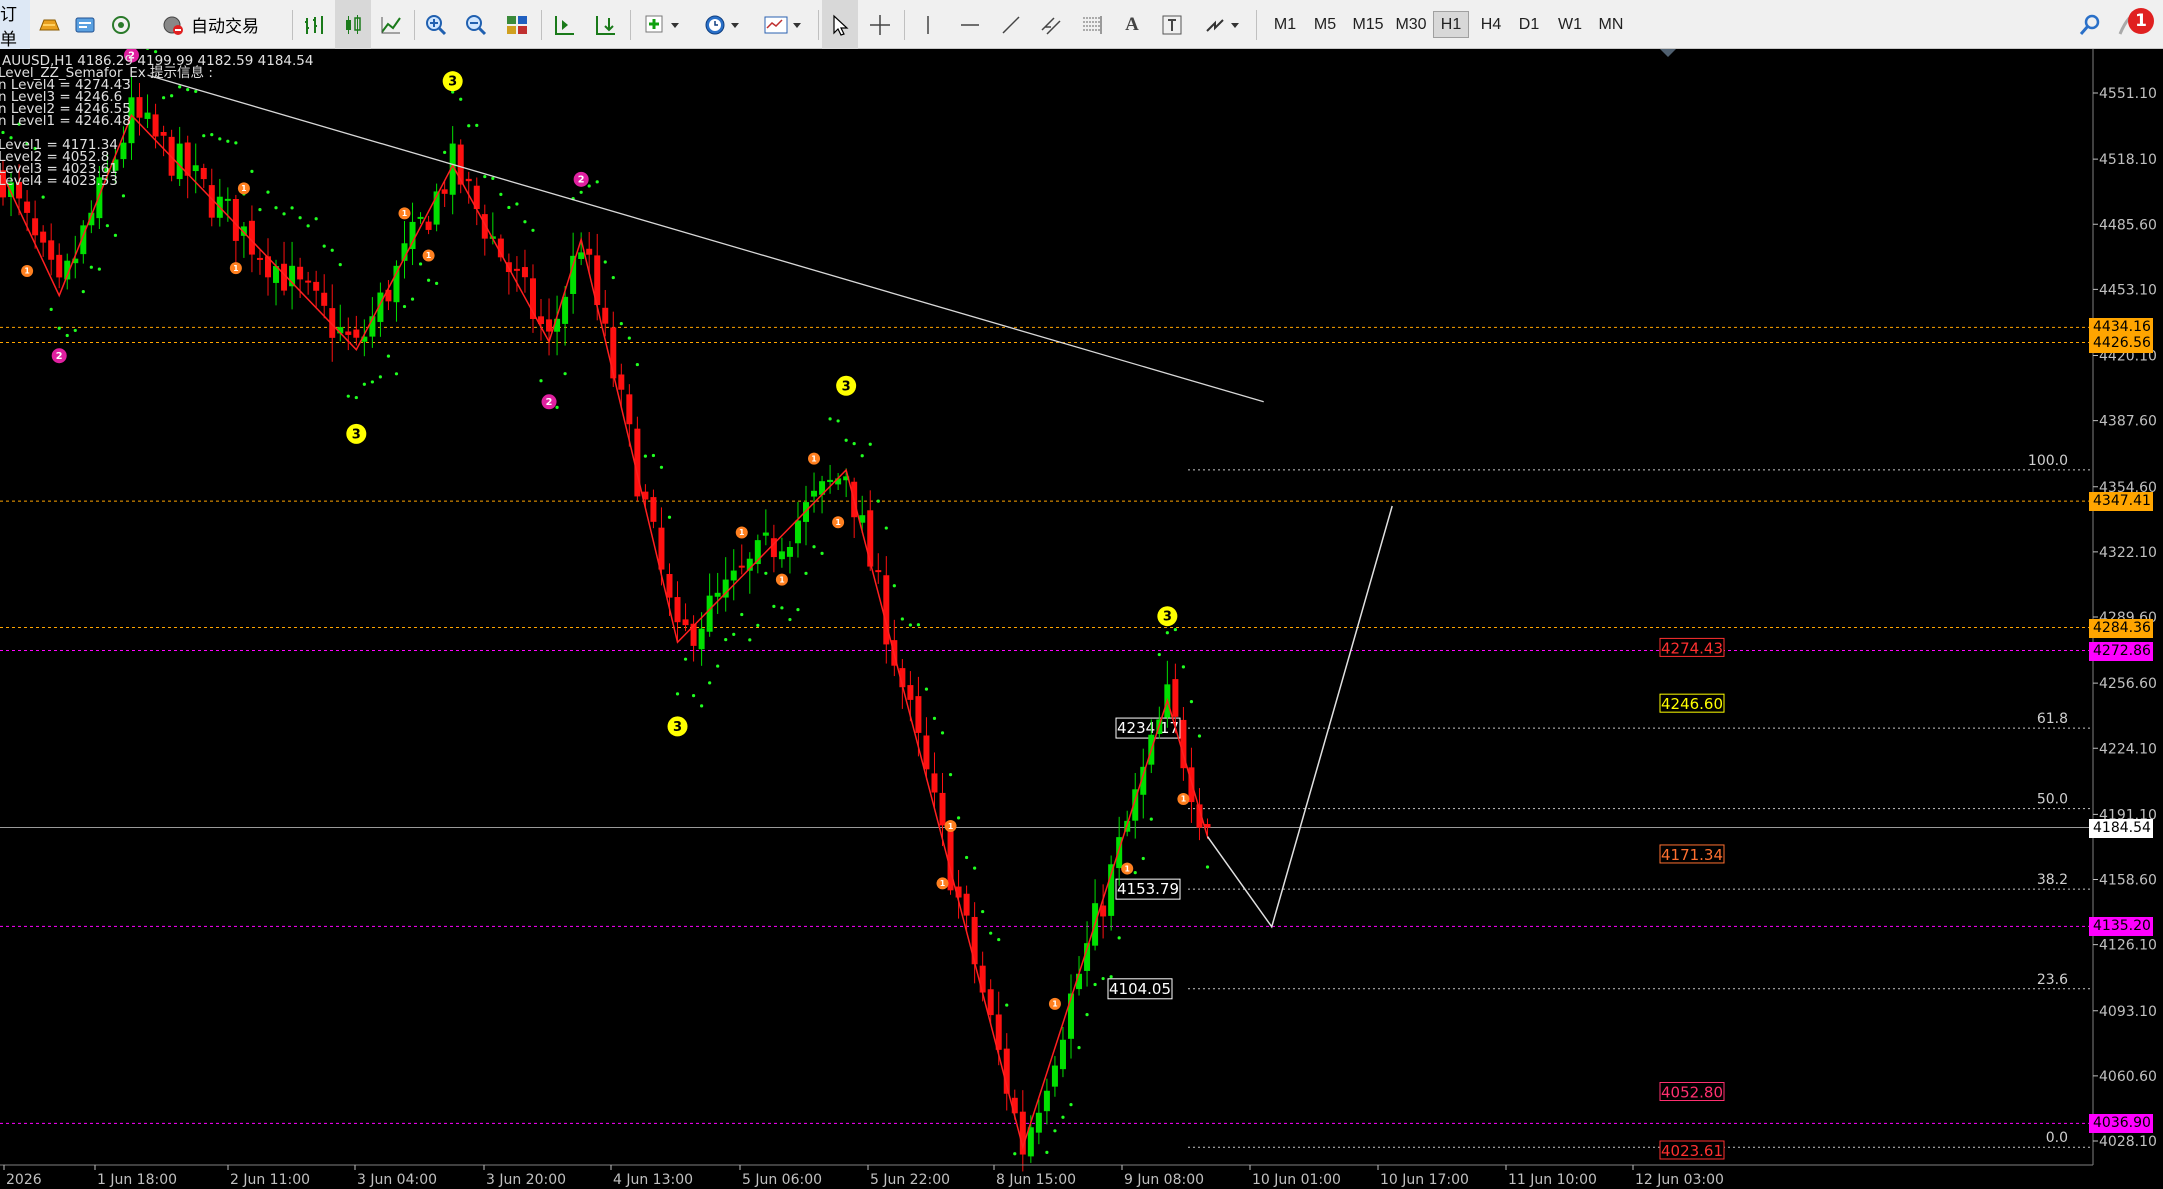 The height and width of the screenshot is (1189, 2163). I want to click on y-tick-label: 4387.60, so click(2128, 422).